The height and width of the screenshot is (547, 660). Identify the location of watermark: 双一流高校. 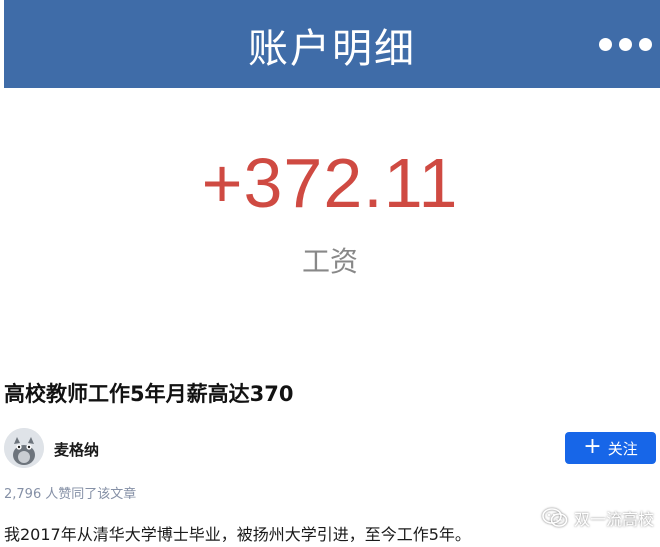
(598, 518).